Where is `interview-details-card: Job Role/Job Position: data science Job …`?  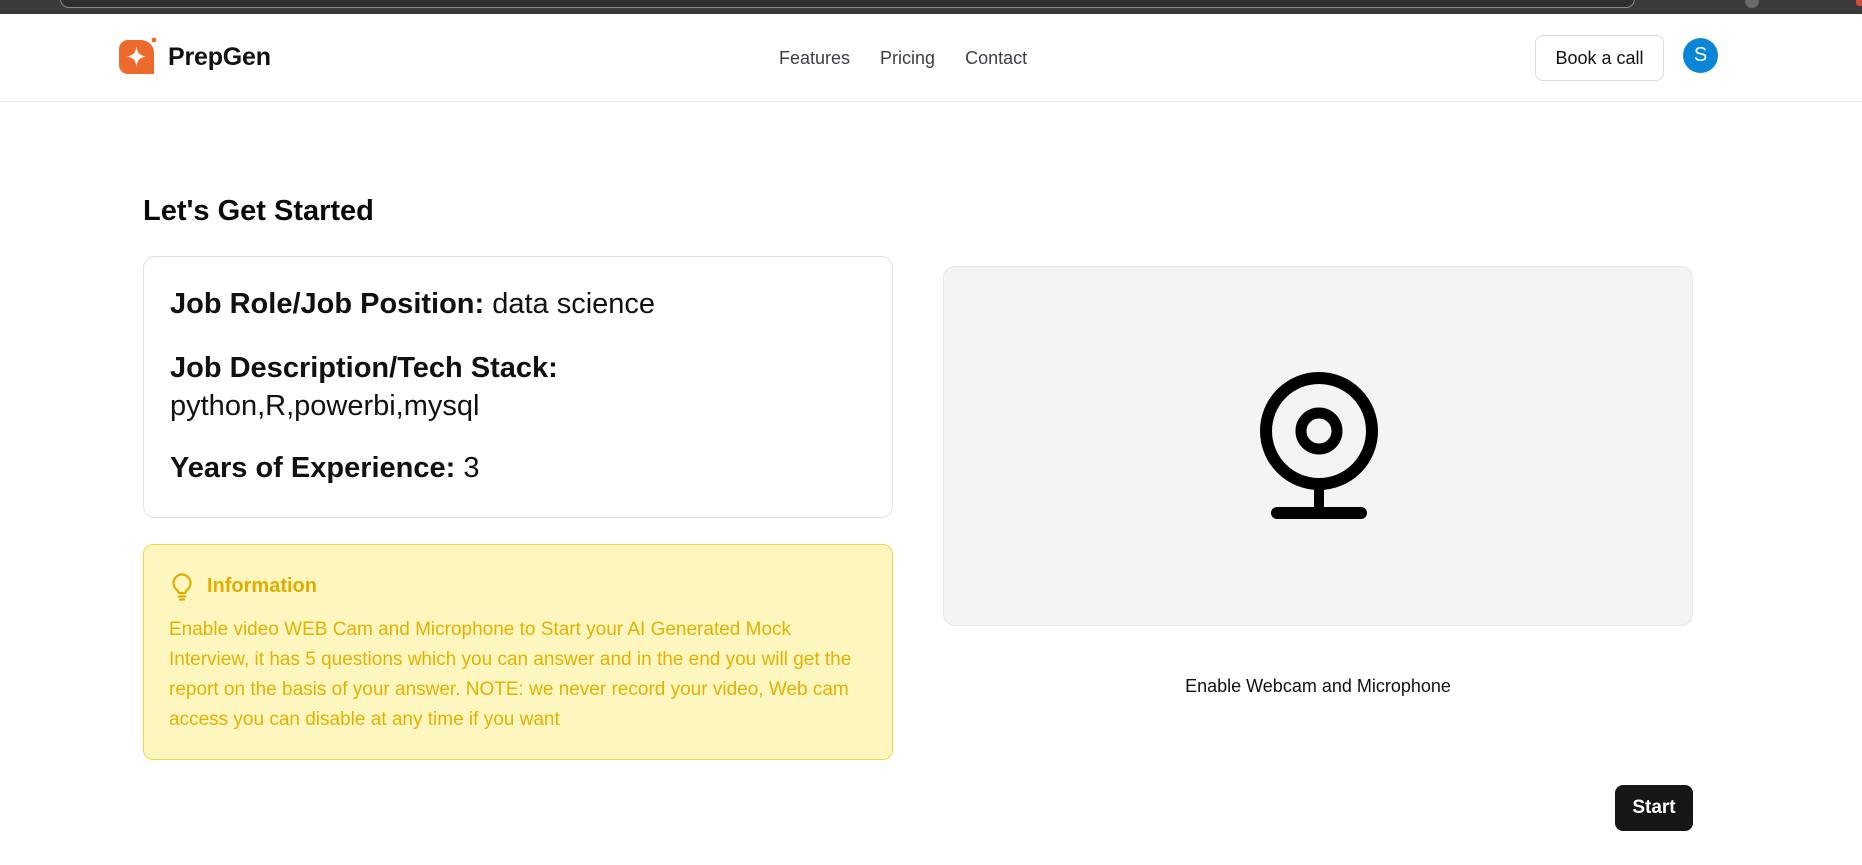 interview-details-card: Job Role/Job Position: data science Job … is located at coordinates (518, 387).